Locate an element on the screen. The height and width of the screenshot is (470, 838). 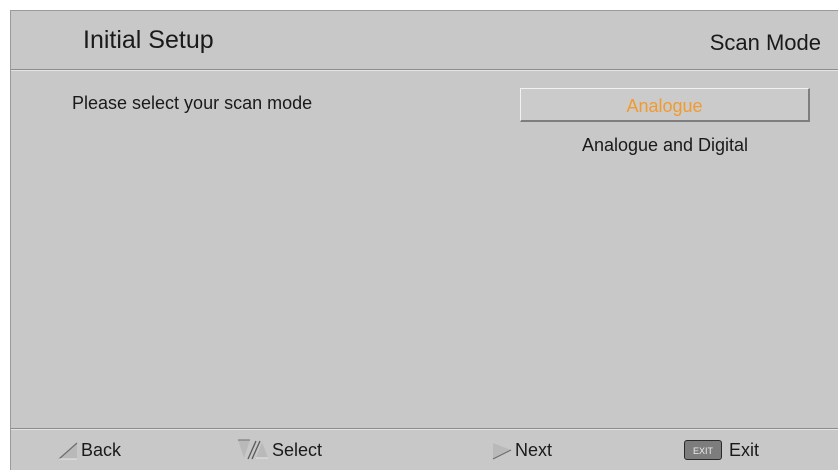
left-arrow-icon is located at coordinates (68, 450).